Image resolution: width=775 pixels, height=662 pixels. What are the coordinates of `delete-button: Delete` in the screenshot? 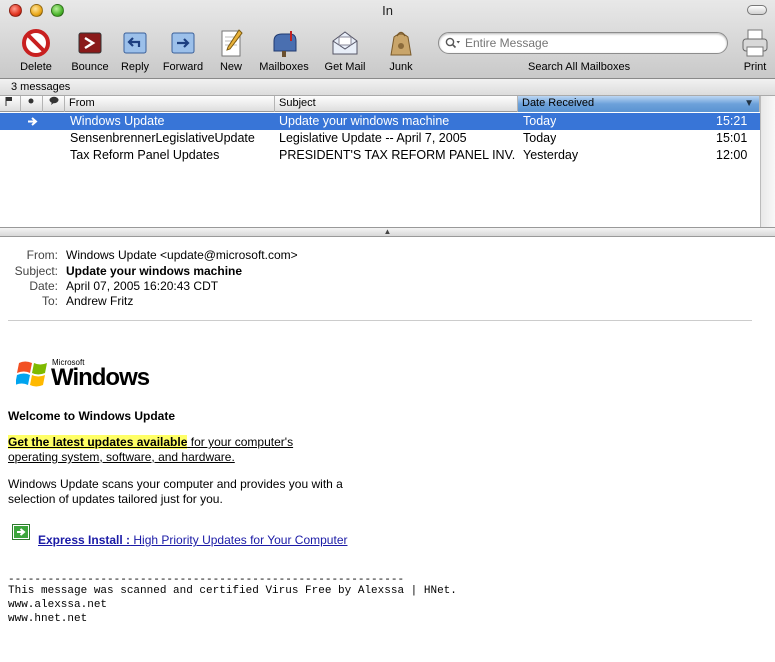 It's located at (36, 52).